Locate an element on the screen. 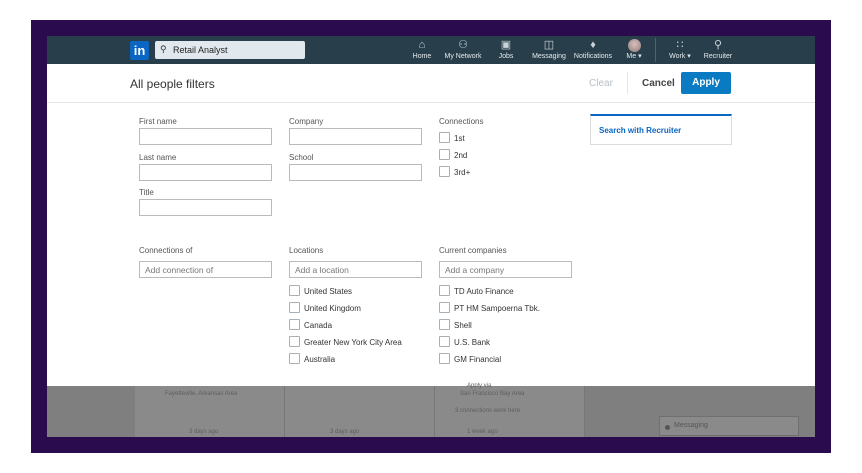 The image size is (862, 473). search-with-recruiter-card: Search with Recruiter is located at coordinates (661, 129).